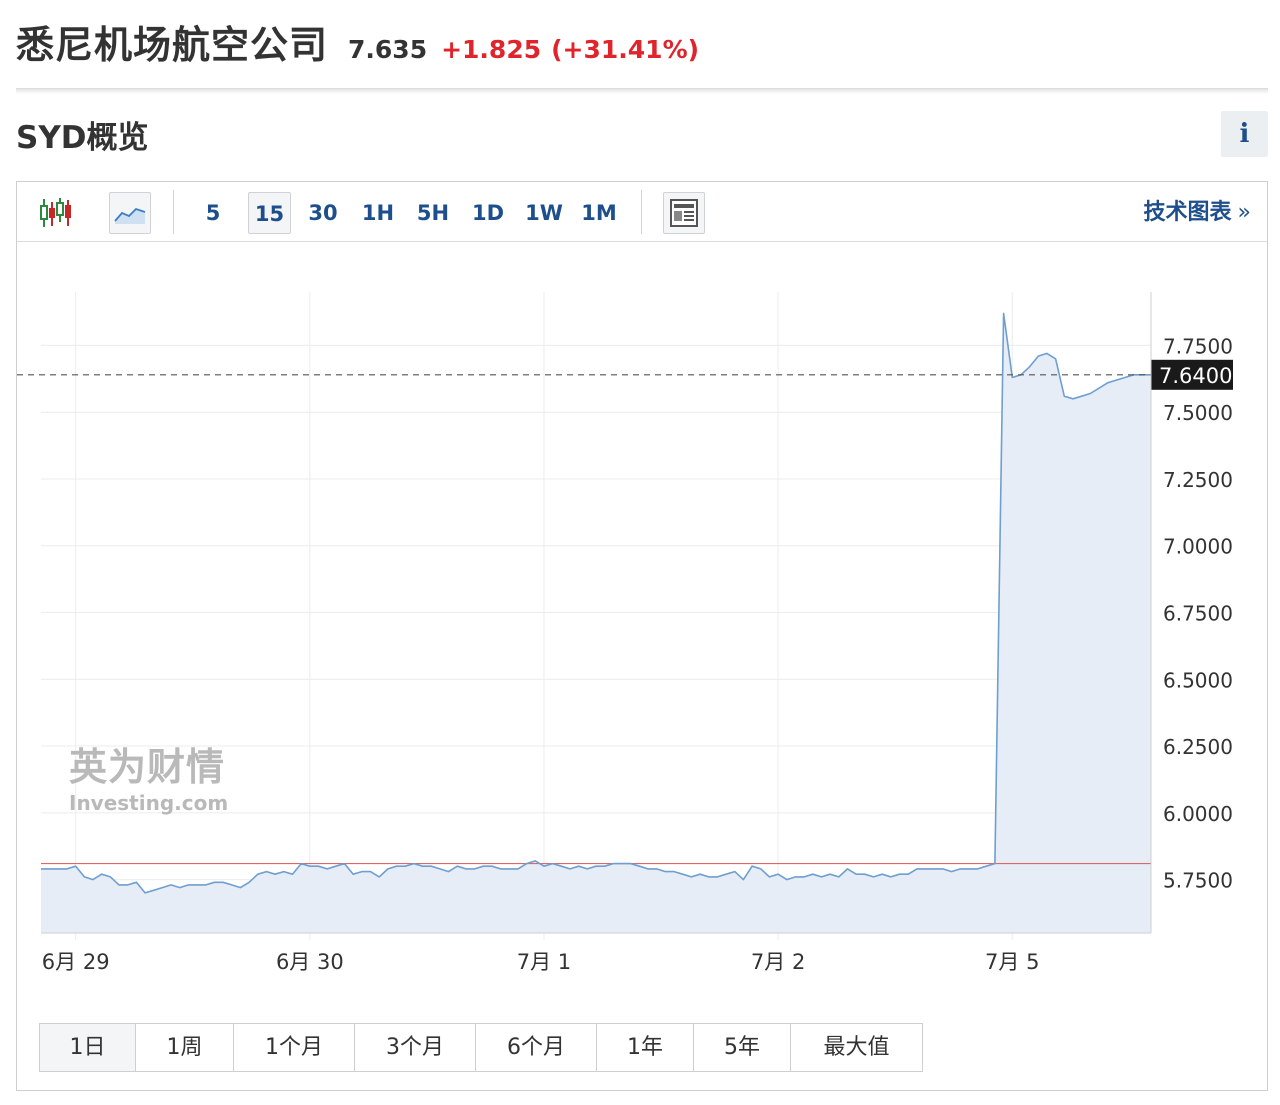 The width and height of the screenshot is (1280, 1105). I want to click on last-price: 7.635, so click(388, 49).